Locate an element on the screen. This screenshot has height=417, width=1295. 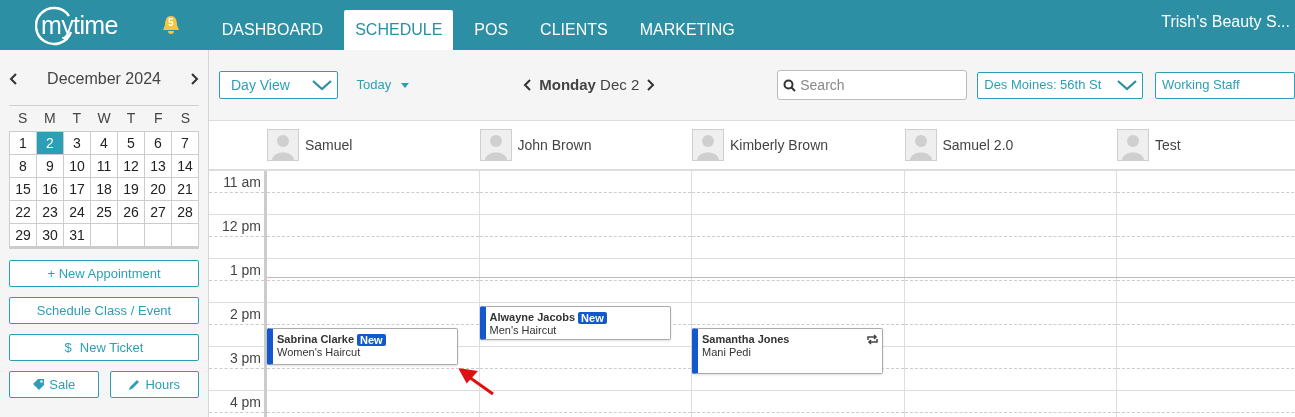
calendar-day: 13 is located at coordinates (158, 166).